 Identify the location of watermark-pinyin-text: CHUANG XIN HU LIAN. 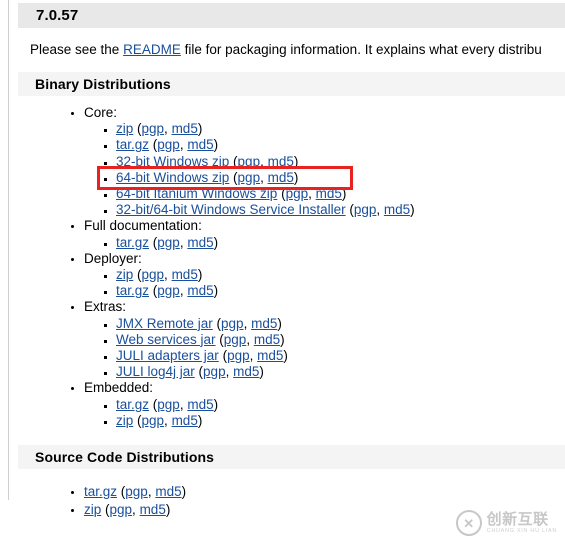
(521, 530).